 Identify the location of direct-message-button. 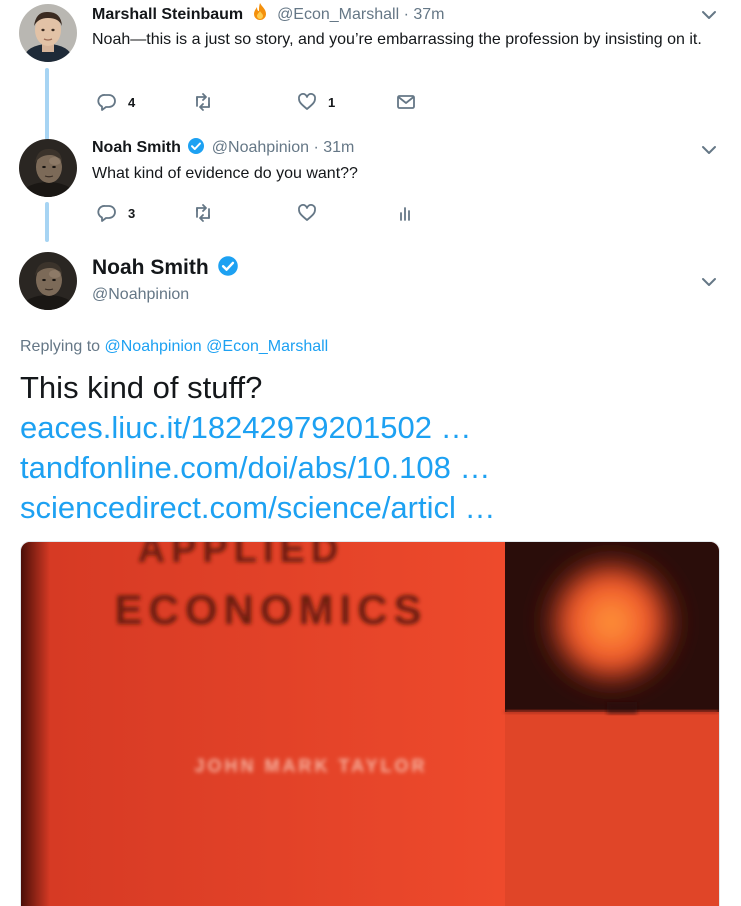
(406, 102).